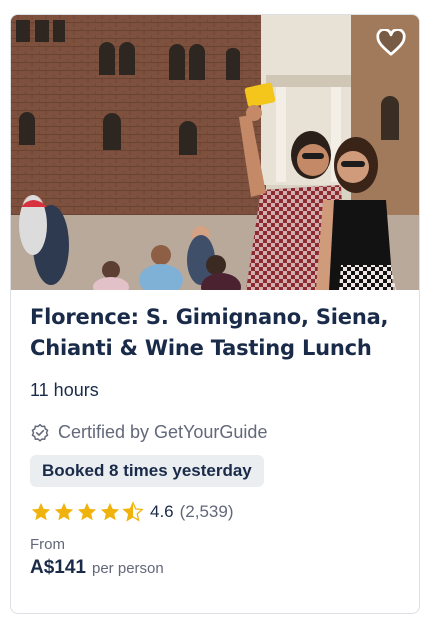  Describe the element at coordinates (209, 317) in the screenshot. I see `activity-title-line1: Florence: S. Gimignano, Siena,` at that location.